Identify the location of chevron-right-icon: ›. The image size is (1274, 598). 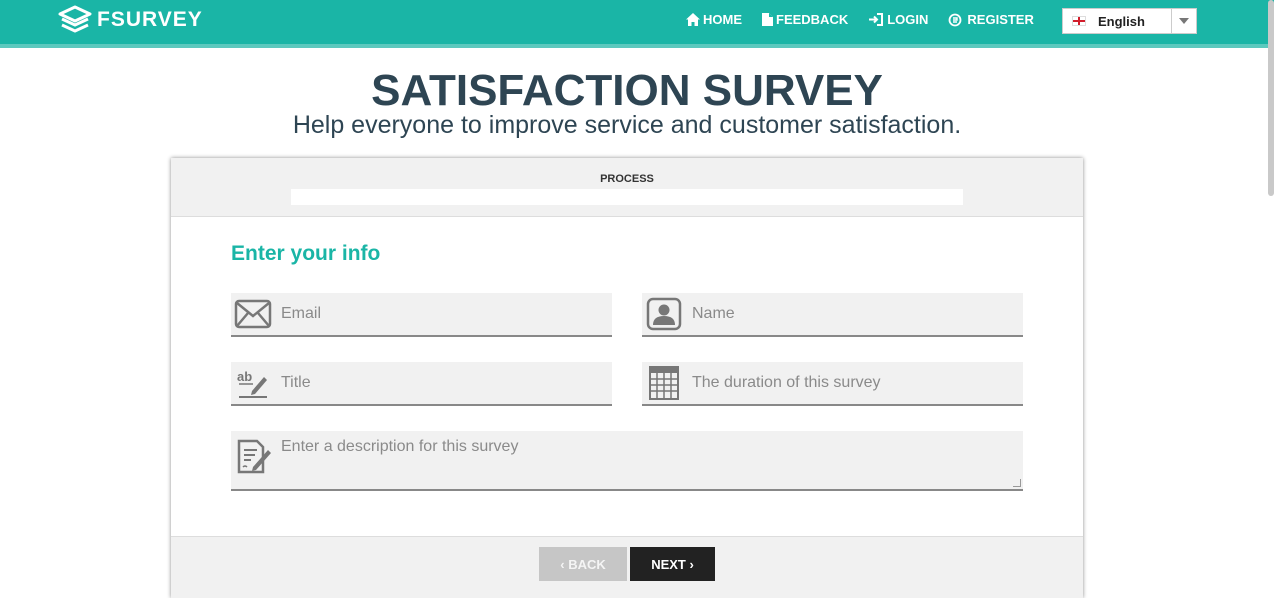
(689, 564).